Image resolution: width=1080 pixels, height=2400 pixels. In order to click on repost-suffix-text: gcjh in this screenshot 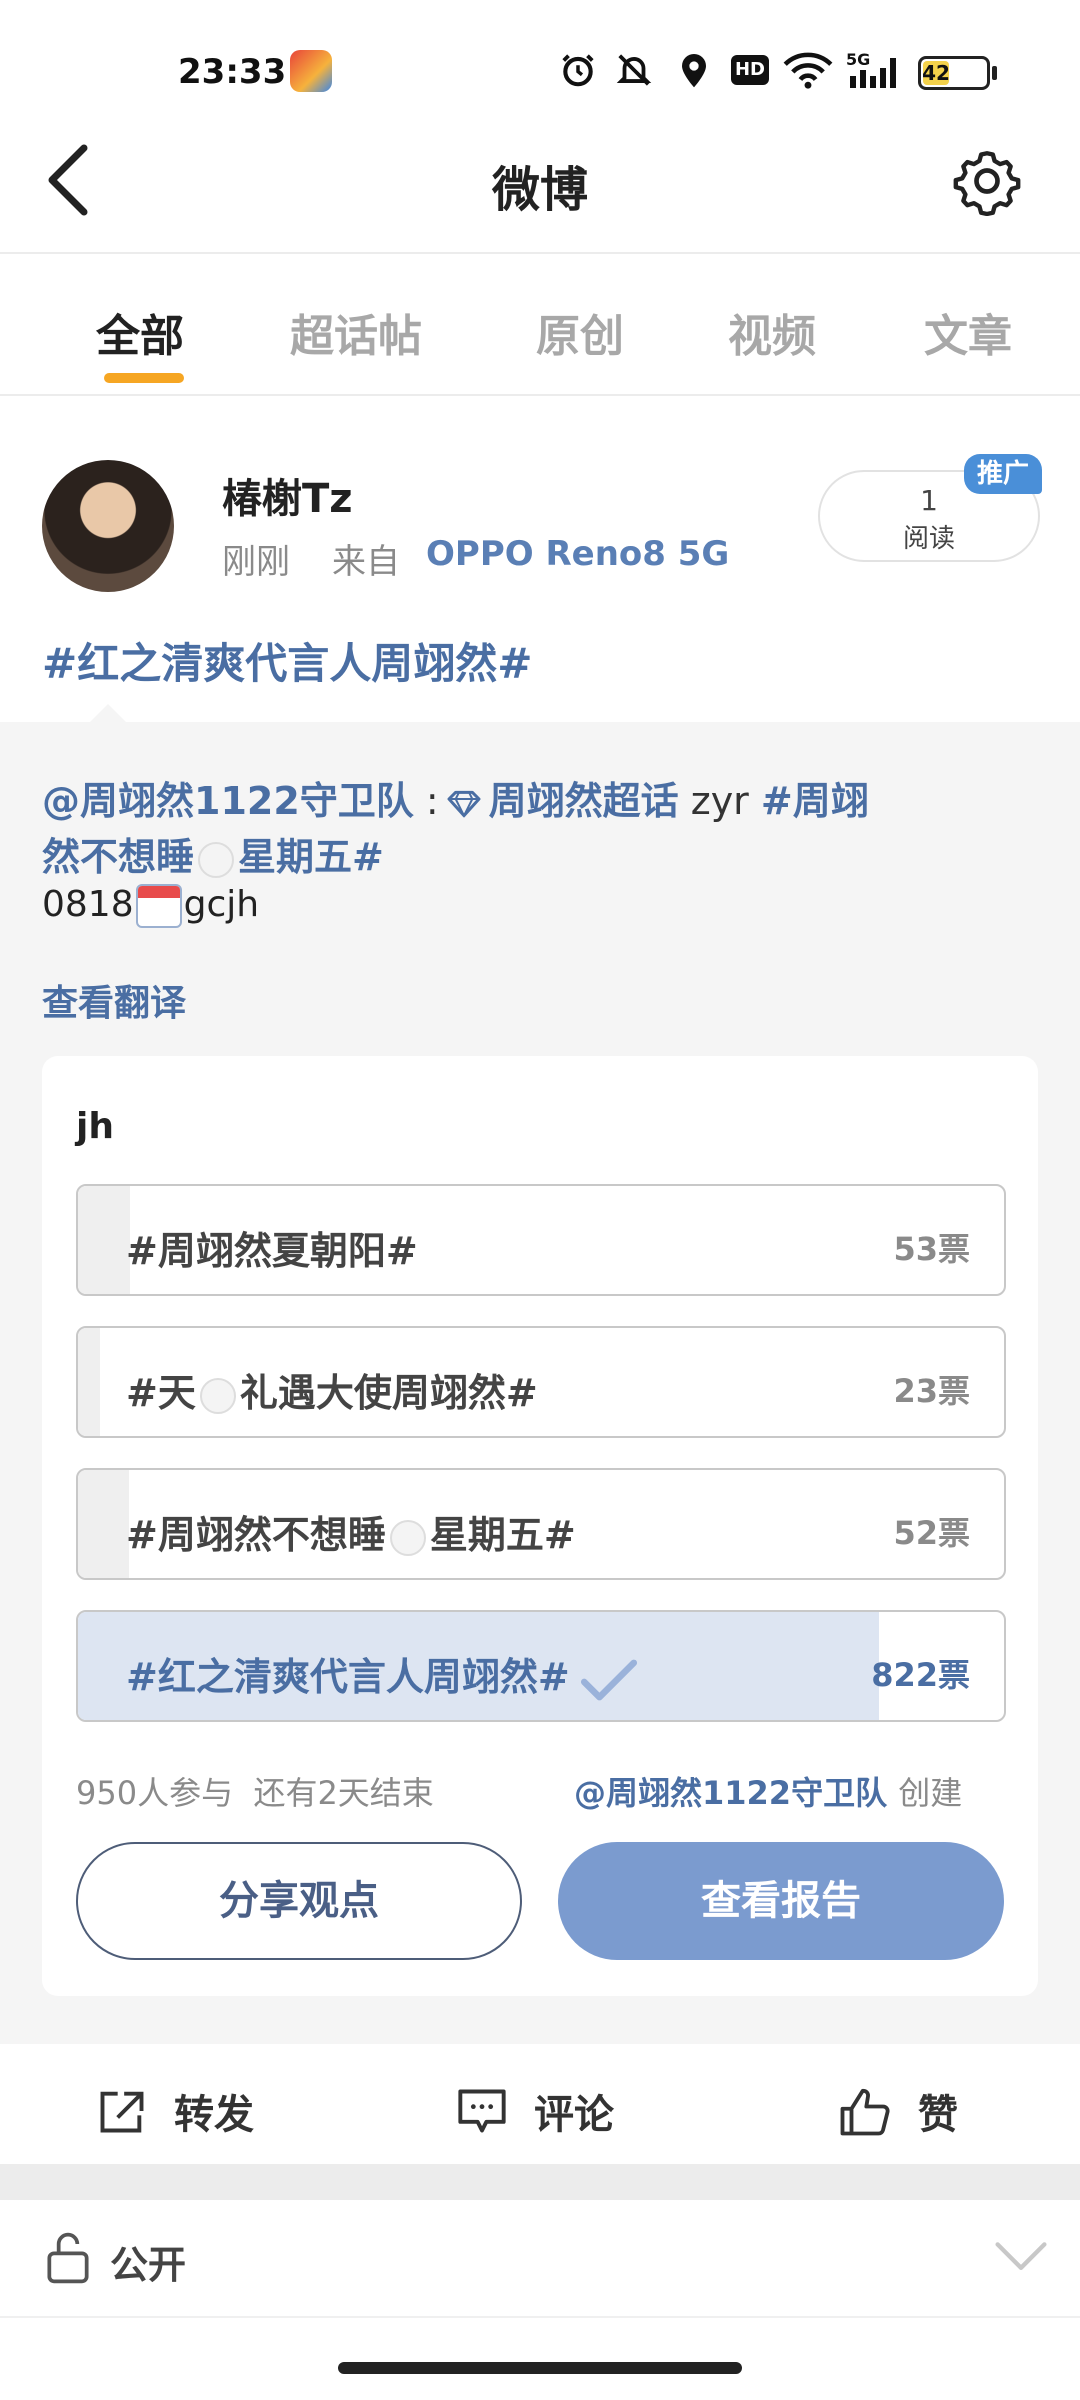, I will do `click(221, 904)`.